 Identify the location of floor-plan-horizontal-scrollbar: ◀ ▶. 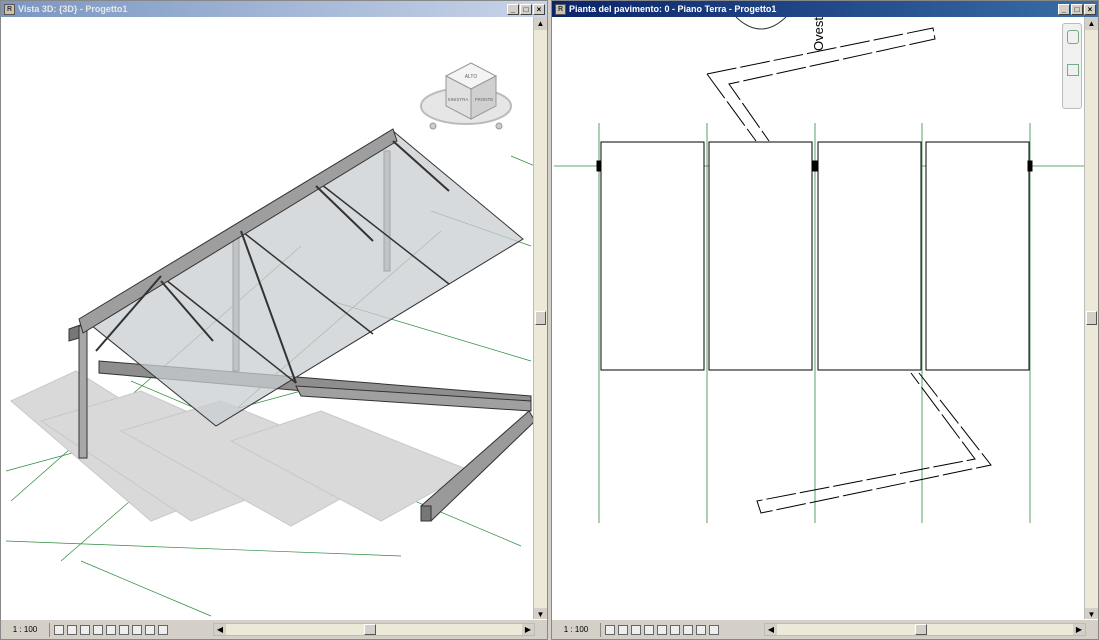
(925, 629).